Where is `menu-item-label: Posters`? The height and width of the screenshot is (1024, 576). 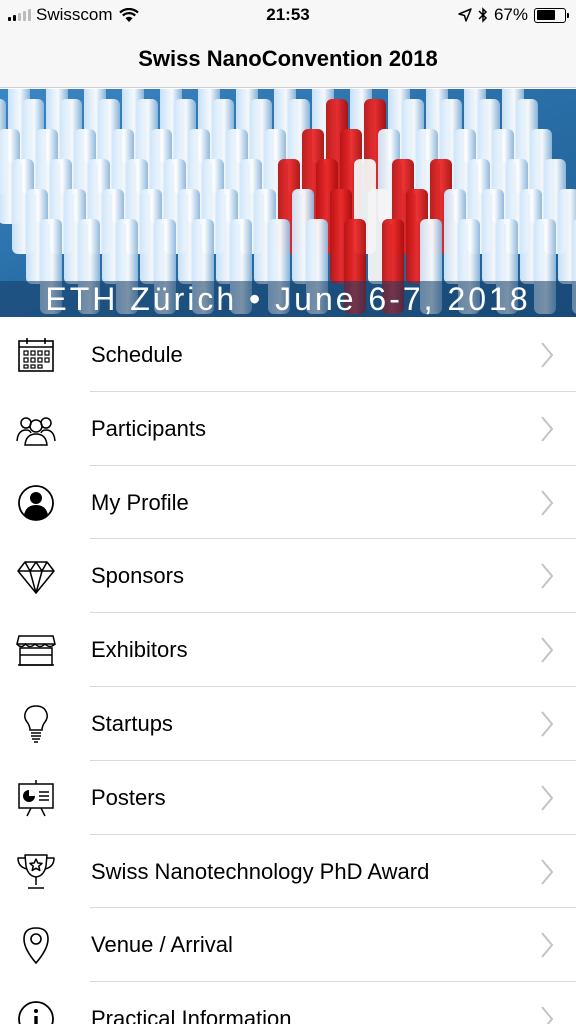 menu-item-label: Posters is located at coordinates (128, 797).